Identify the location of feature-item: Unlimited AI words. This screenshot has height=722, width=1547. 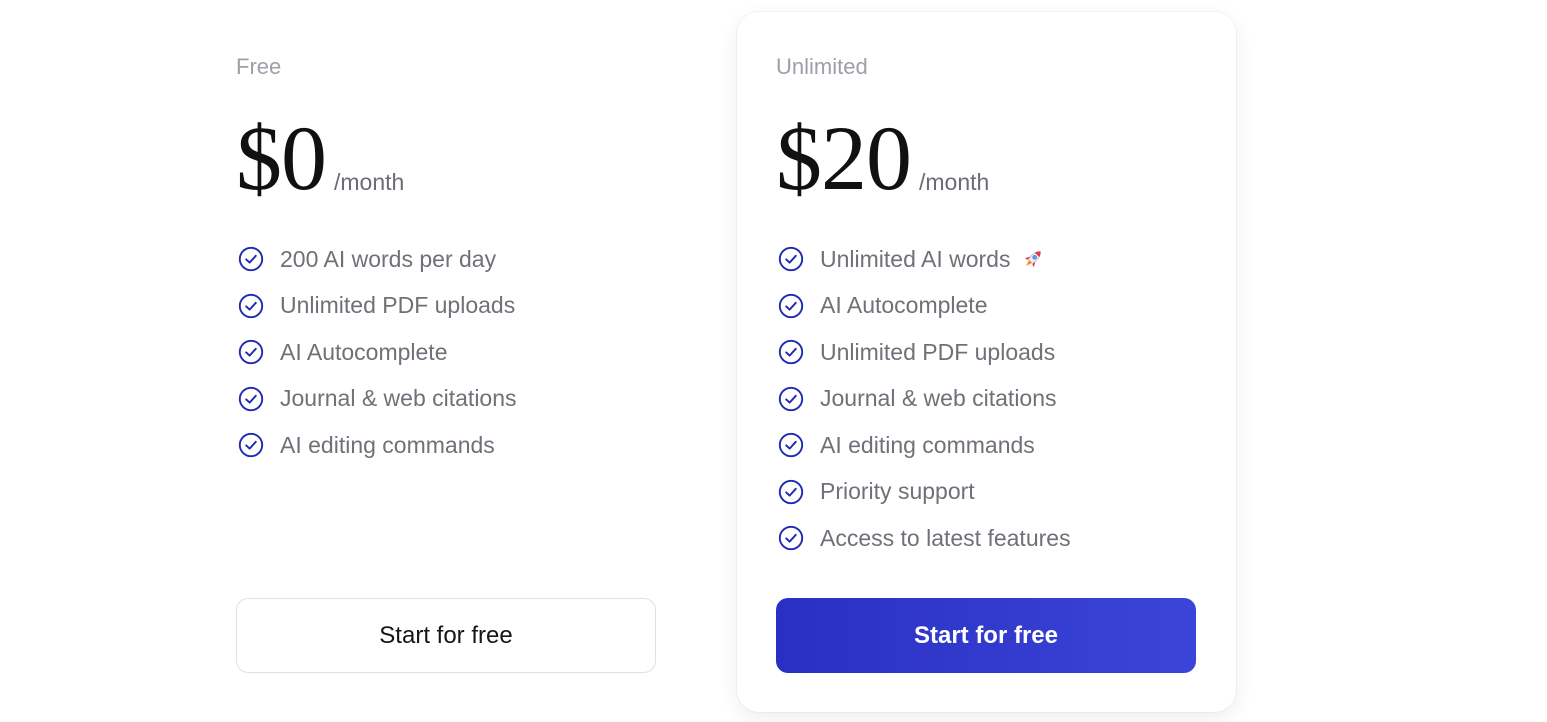
(924, 259).